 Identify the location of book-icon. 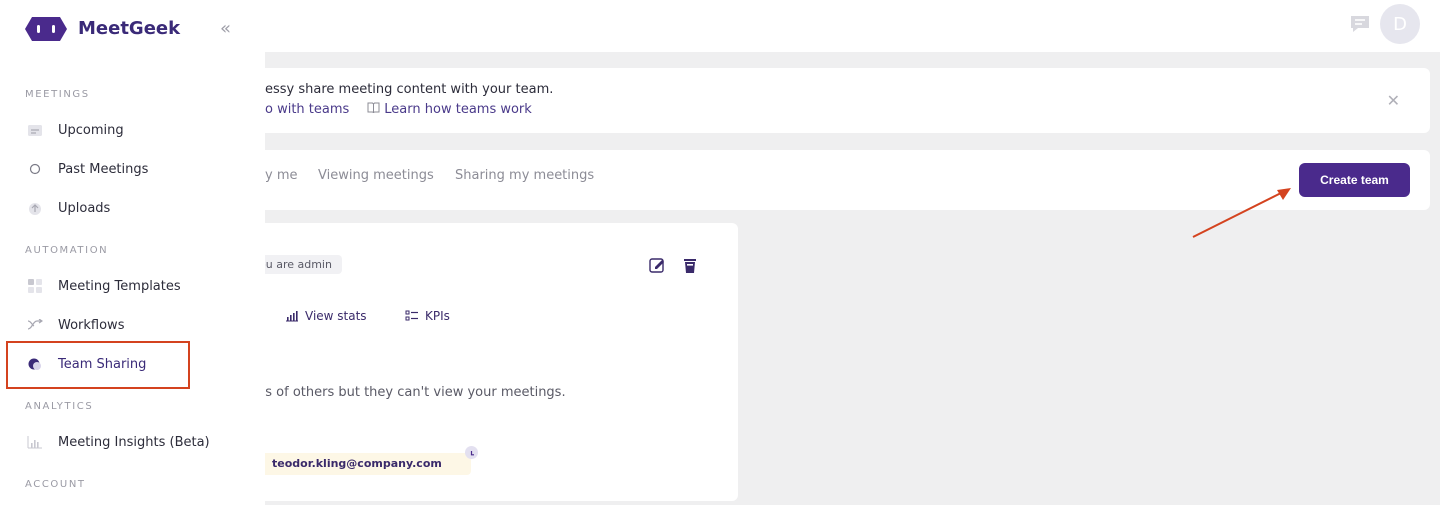
(373, 109).